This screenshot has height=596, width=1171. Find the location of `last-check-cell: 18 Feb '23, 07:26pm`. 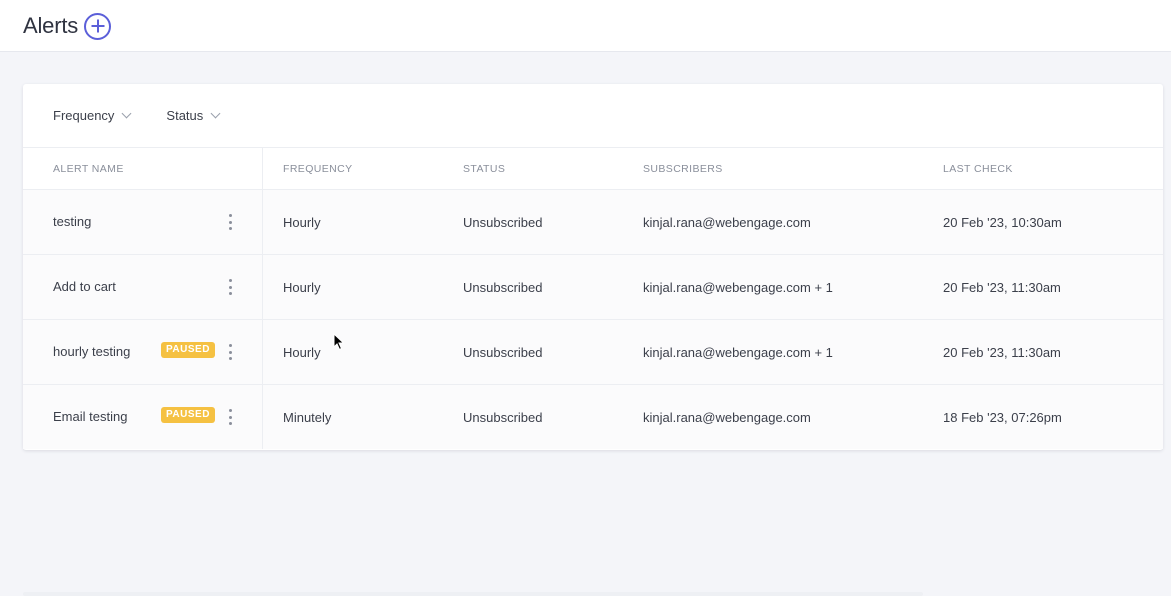

last-check-cell: 18 Feb '23, 07:26pm is located at coordinates (1002, 417).